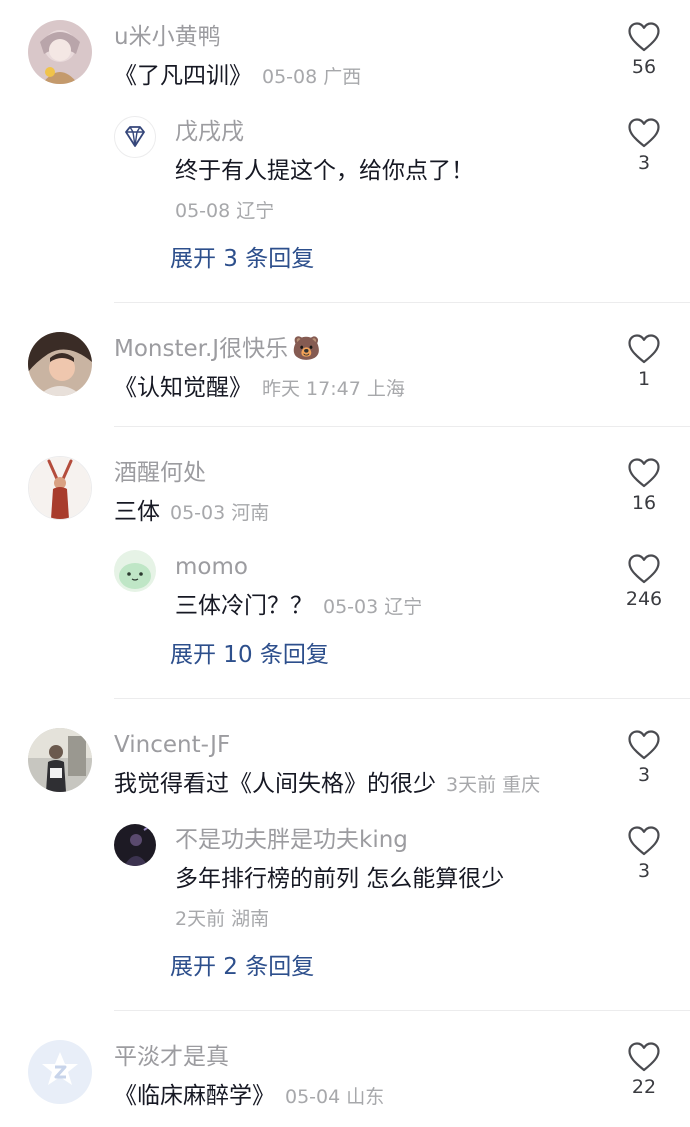  Describe the element at coordinates (194, 1096) in the screenshot. I see `comment-text: 《临床麻醉学》` at that location.